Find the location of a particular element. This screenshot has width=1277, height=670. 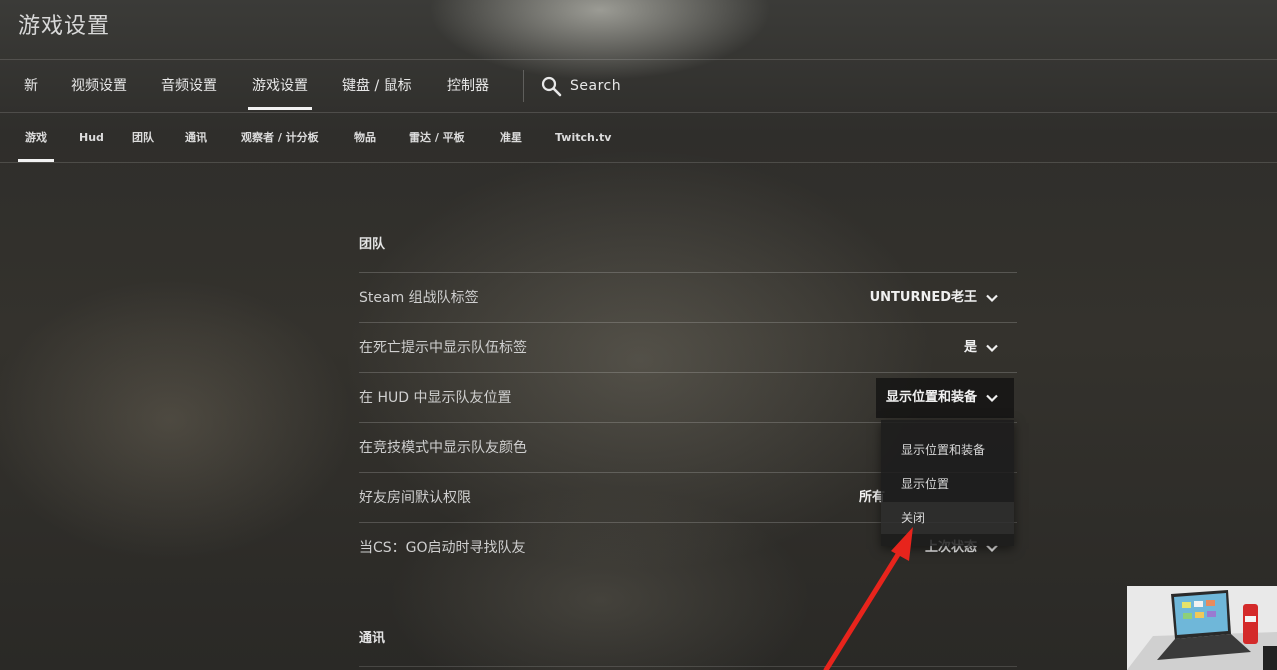

subtab-comms: 通讯 is located at coordinates (196, 138).